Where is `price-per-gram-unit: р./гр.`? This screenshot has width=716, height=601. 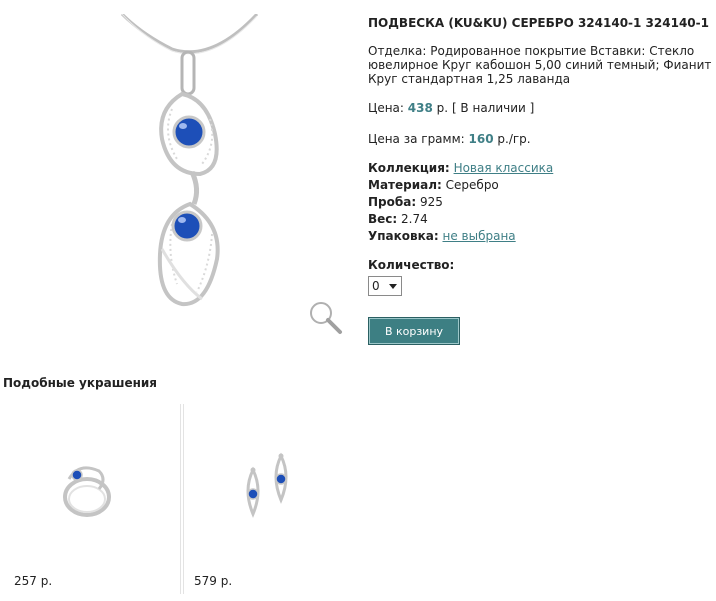
price-per-gram-unit: р./гр. is located at coordinates (514, 139).